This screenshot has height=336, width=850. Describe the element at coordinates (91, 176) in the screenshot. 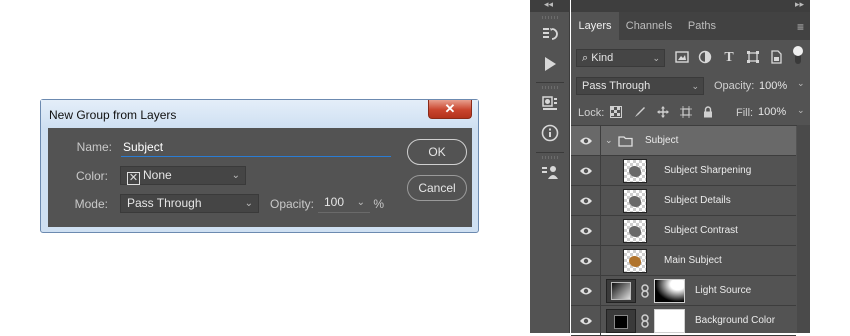

I see `color-label: Color:` at that location.